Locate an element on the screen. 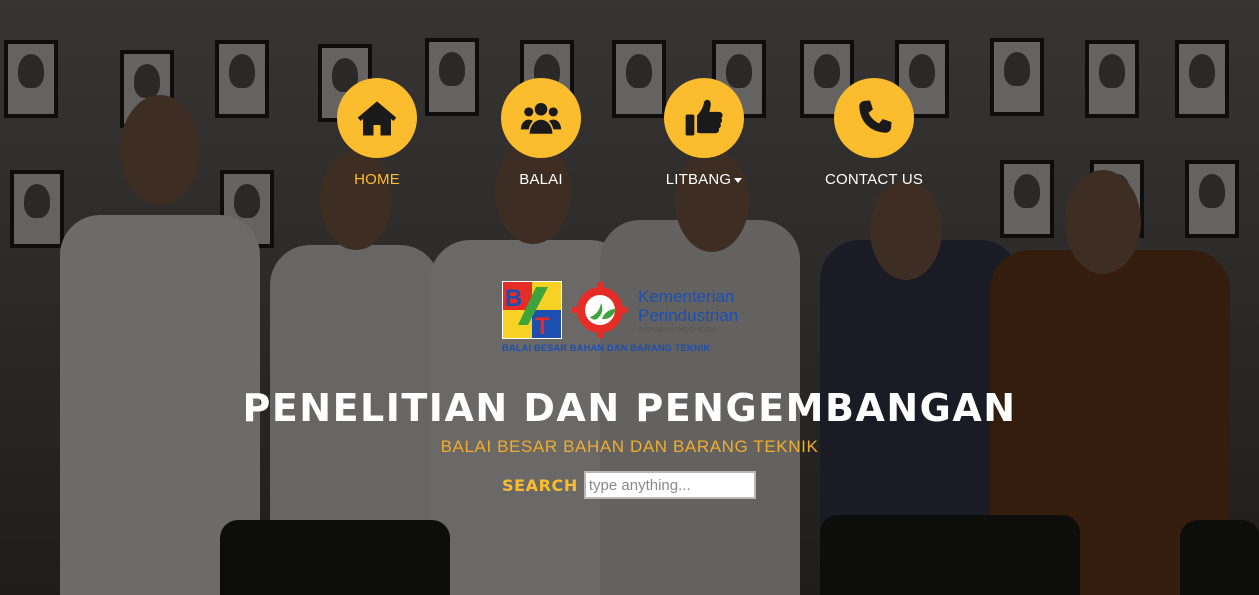 Image resolution: width=1259 pixels, height=595 pixels. svg-text: Perindustrian is located at coordinates (688, 315).